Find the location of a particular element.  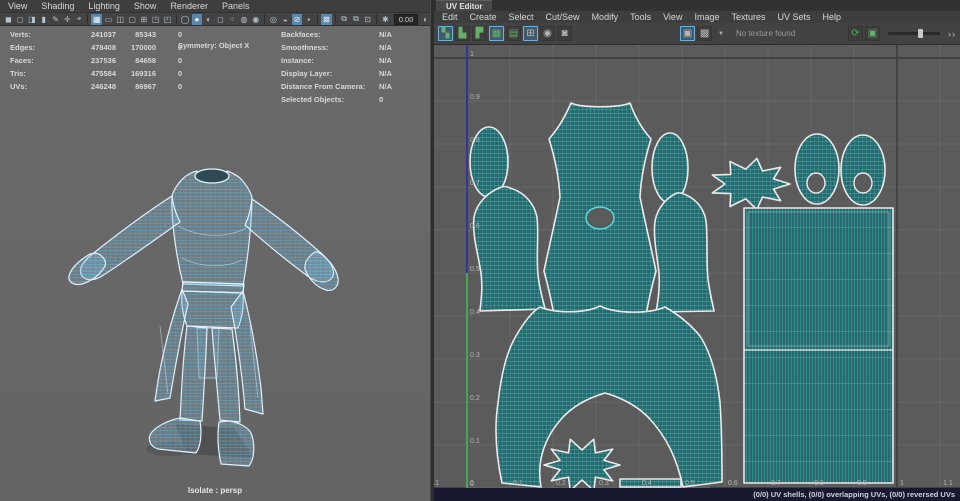

uv-editor-tab: UV Editor is located at coordinates (464, 5).